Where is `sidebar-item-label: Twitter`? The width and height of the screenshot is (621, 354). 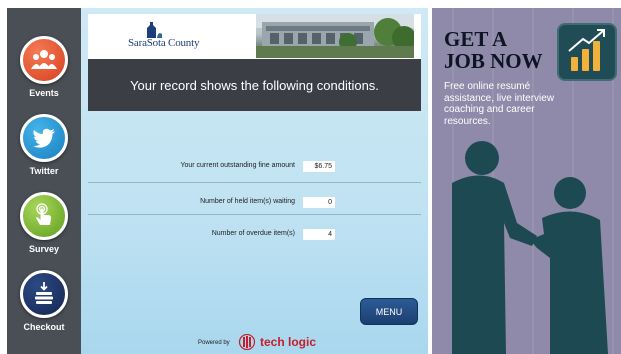
sidebar-item-label: Twitter is located at coordinates (44, 171).